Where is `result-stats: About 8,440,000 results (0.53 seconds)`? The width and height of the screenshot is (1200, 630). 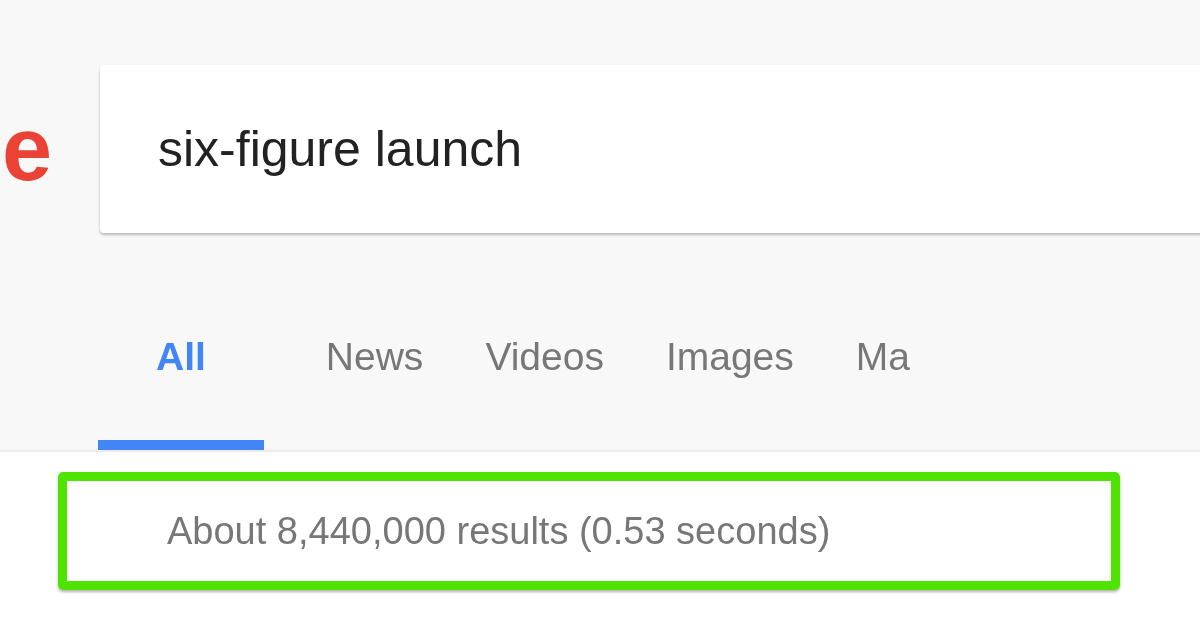 result-stats: About 8,440,000 results (0.53 seconds) is located at coordinates (499, 531).